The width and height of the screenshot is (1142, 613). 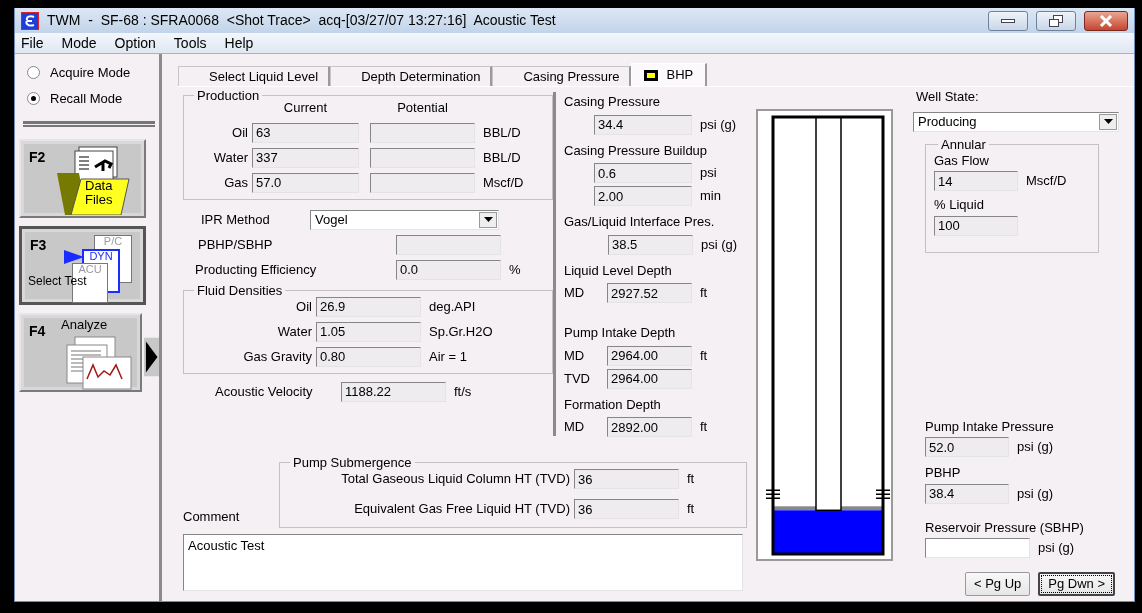 I want to click on radio-option: Recall Mode, so click(x=89, y=98).